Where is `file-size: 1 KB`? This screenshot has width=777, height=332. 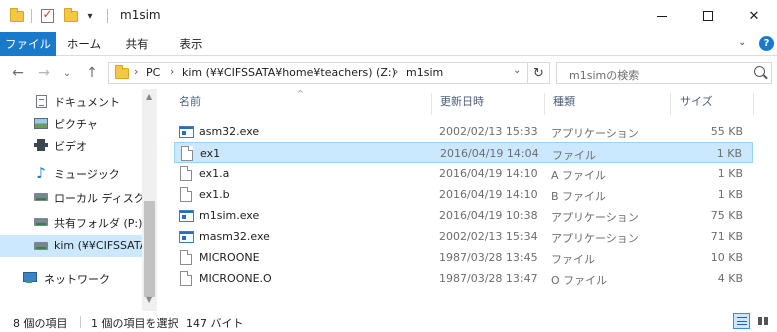 file-size: 1 KB is located at coordinates (730, 194).